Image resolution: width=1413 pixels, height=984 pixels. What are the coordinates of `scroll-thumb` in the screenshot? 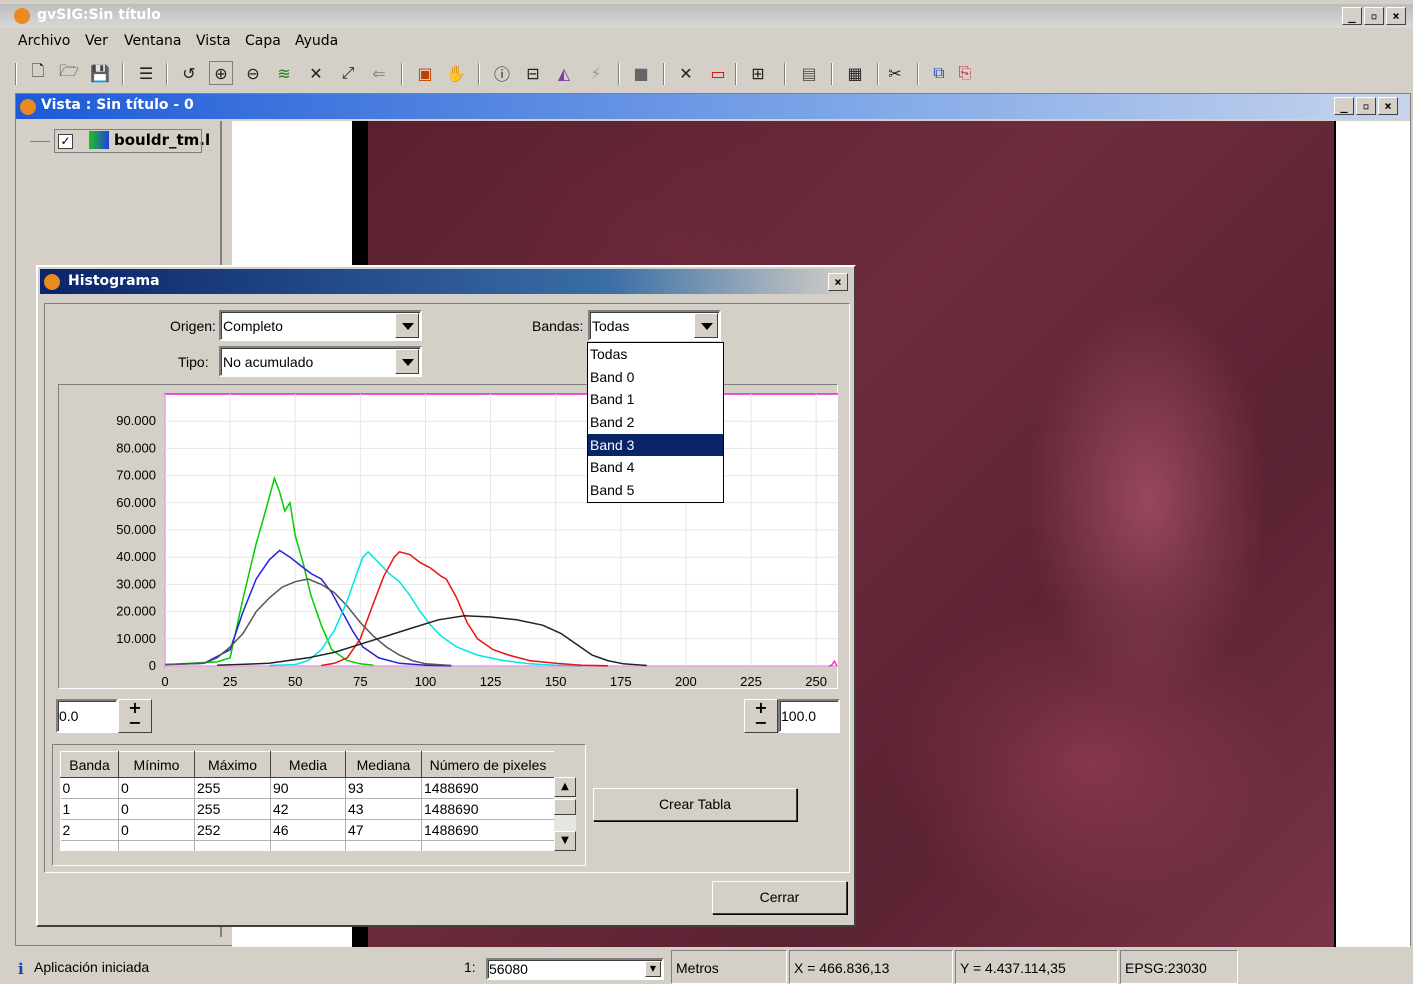 It's located at (565, 807).